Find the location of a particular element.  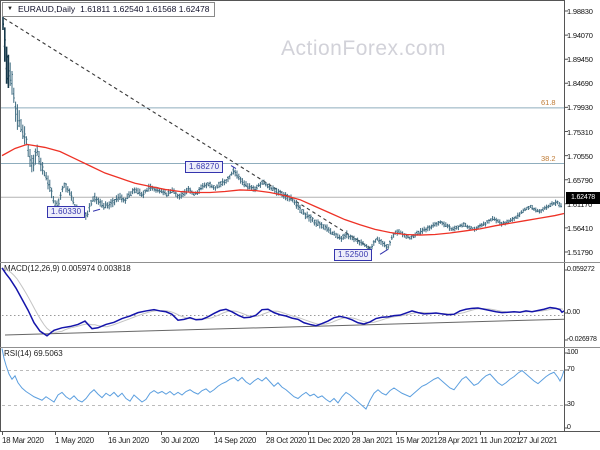

symbol-dropdown-icon: ▼ is located at coordinates (10, 9).